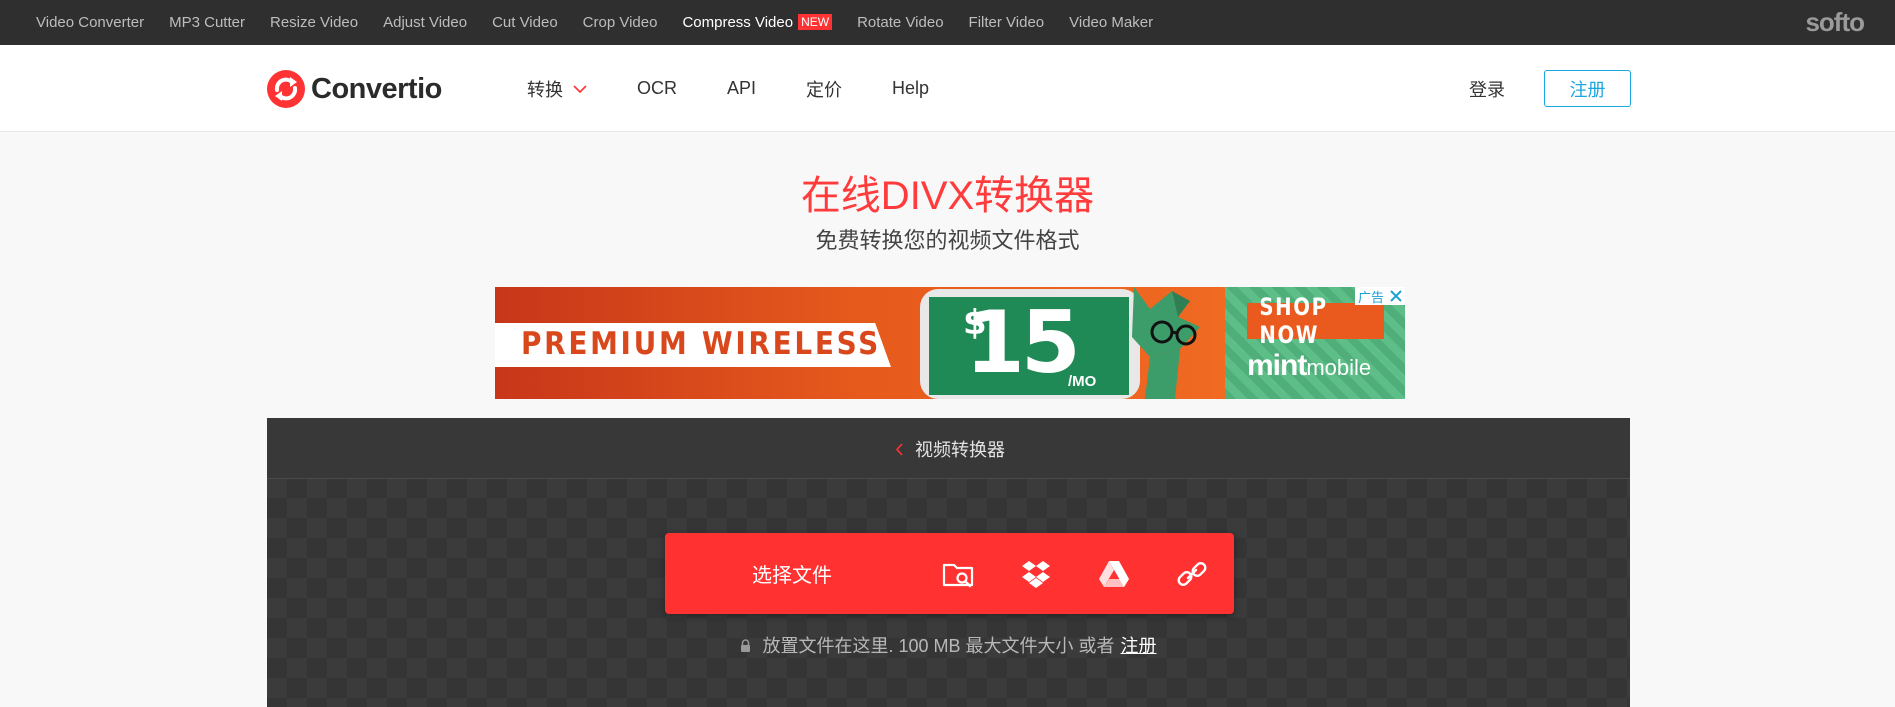  What do you see at coordinates (620, 22) in the screenshot?
I see `tool-crop-video: Crop Video` at bounding box center [620, 22].